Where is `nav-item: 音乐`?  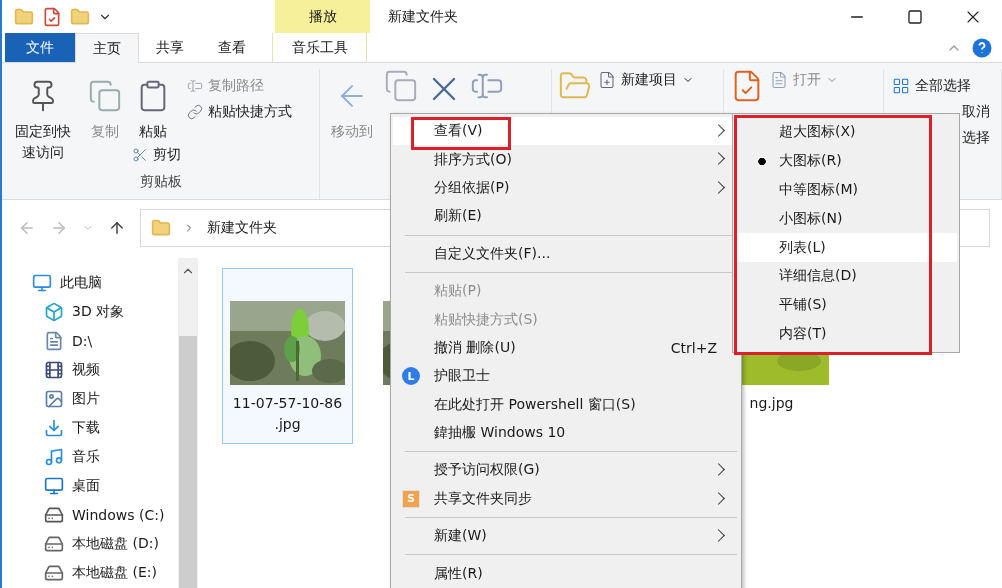
nav-item: 音乐 is located at coordinates (105, 457).